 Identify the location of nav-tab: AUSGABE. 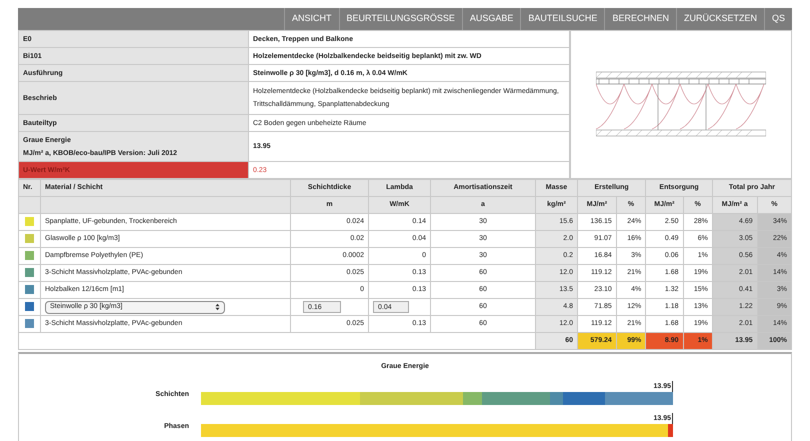
(491, 19).